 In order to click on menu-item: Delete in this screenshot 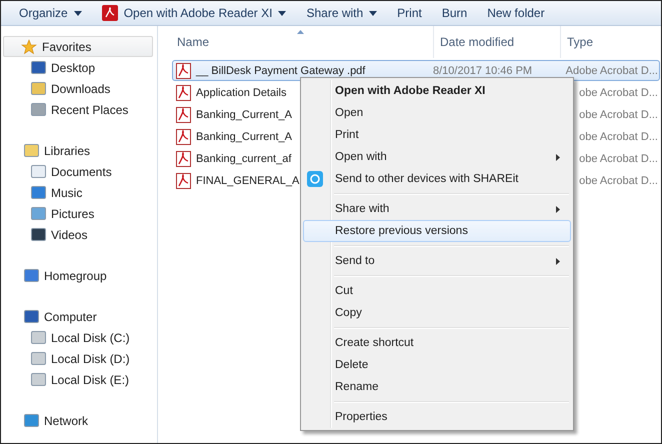, I will do `click(437, 365)`.